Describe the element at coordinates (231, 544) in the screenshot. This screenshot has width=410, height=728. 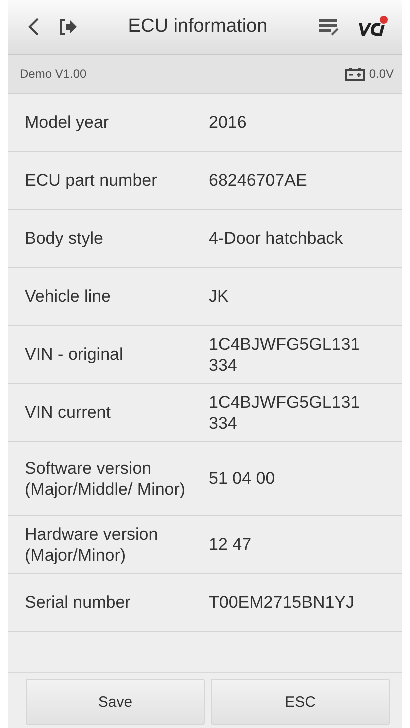
I see `field-value: 12 47` at that location.